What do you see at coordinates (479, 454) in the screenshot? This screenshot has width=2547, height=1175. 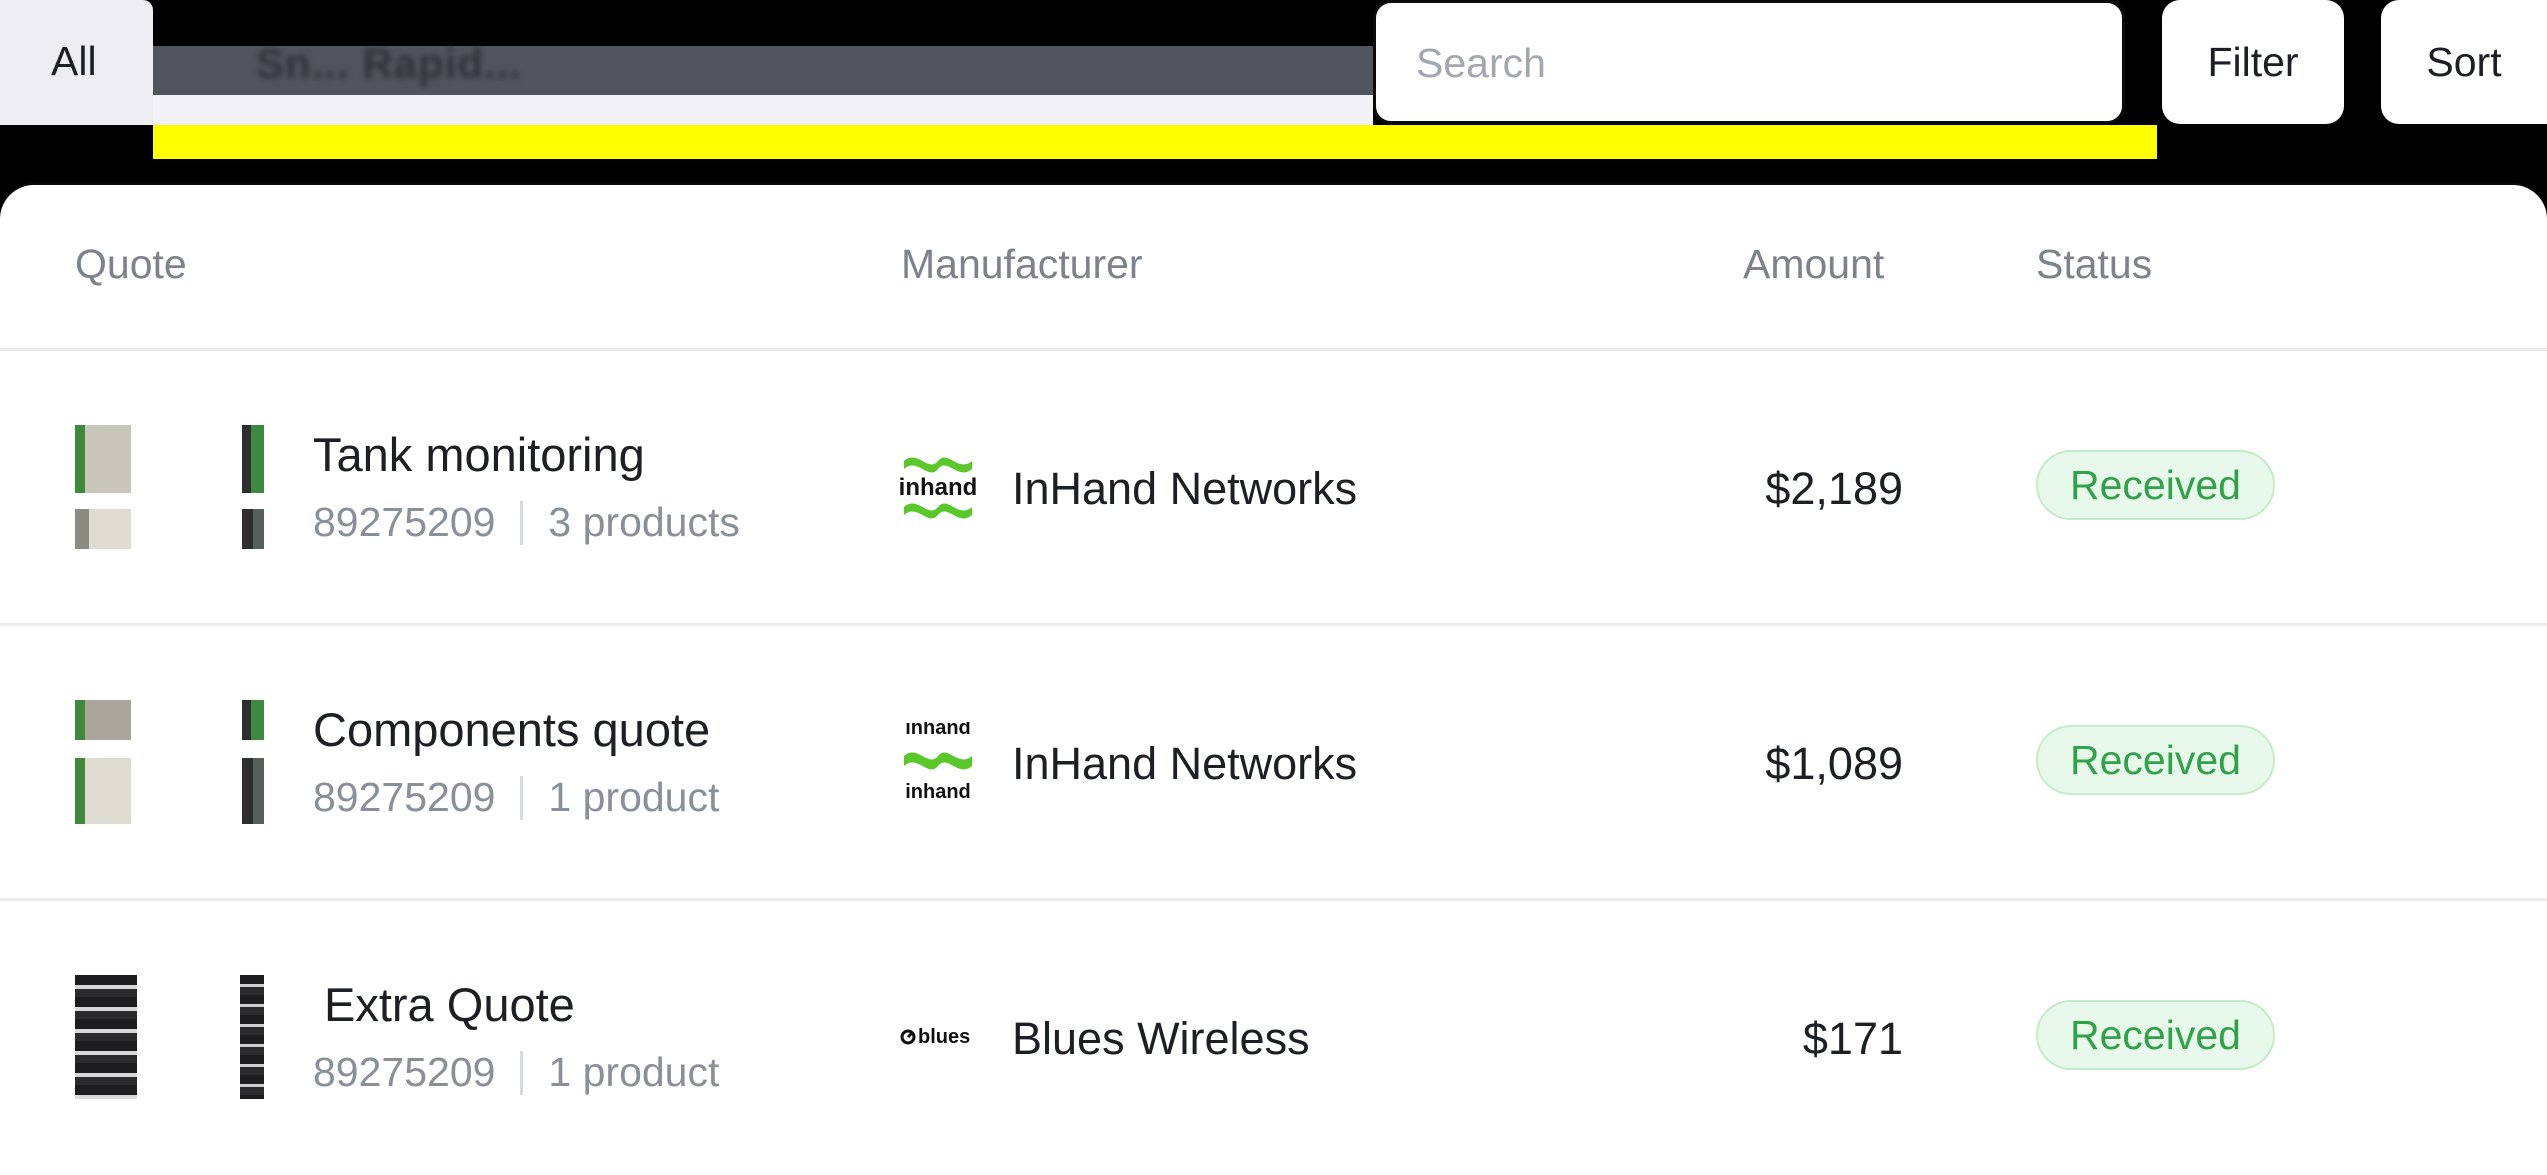 I see `quote-title: Tank monitoring` at bounding box center [479, 454].